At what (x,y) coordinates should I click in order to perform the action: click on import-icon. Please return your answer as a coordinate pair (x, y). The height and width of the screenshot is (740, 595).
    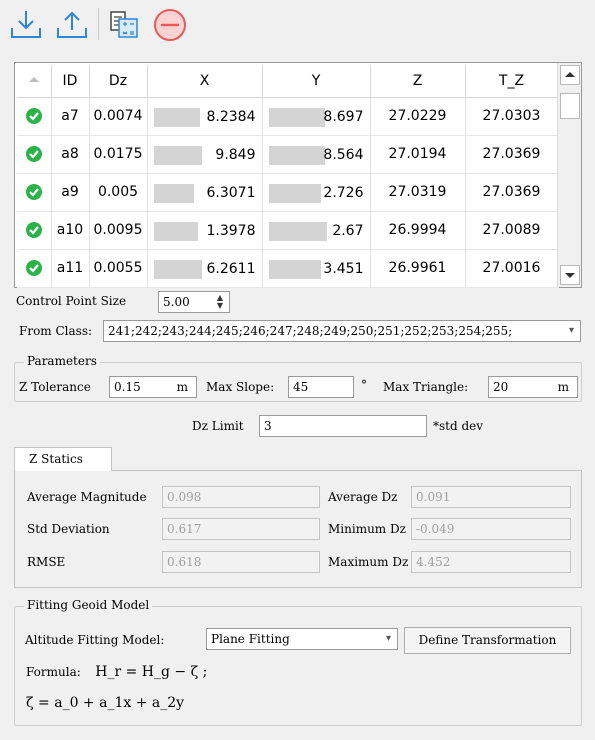
    Looking at the image, I should click on (26, 24).